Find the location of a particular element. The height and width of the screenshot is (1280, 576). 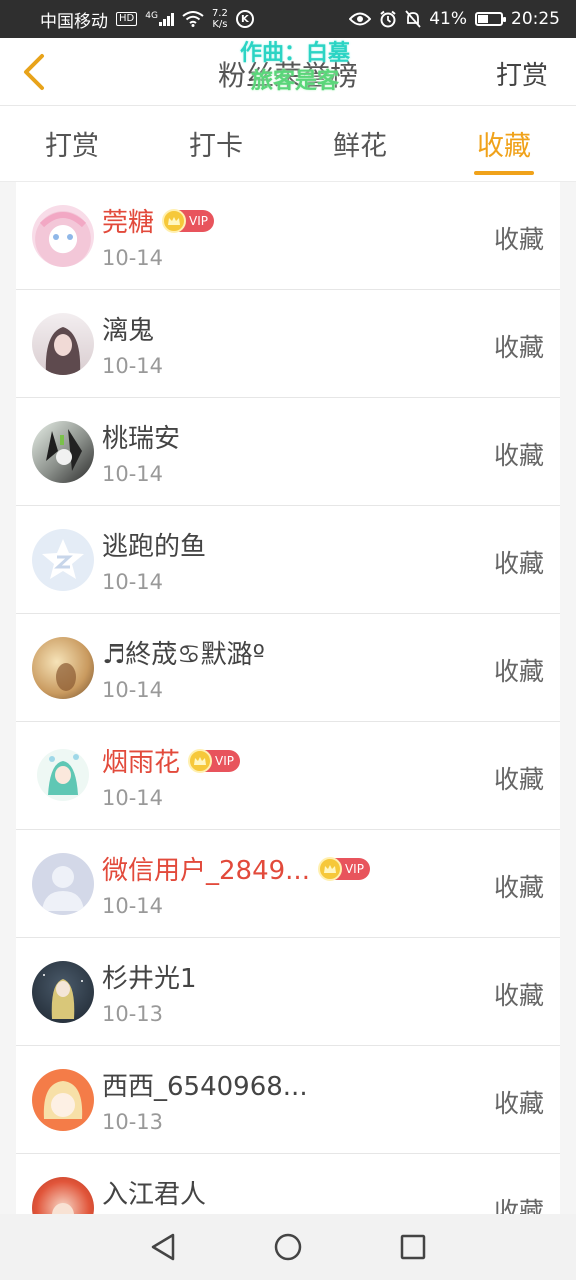

status-right: 41% 20:25 is located at coordinates (454, 19).